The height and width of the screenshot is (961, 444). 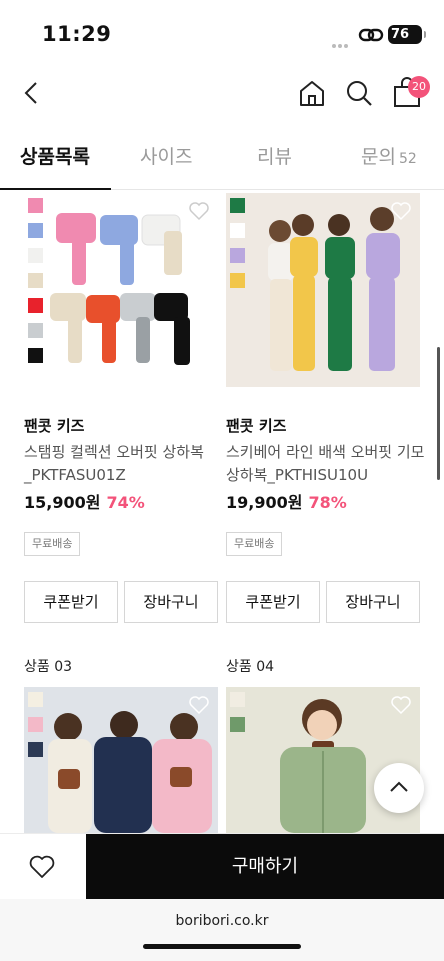 I want to click on cart-count-badge: 20, so click(x=419, y=87).